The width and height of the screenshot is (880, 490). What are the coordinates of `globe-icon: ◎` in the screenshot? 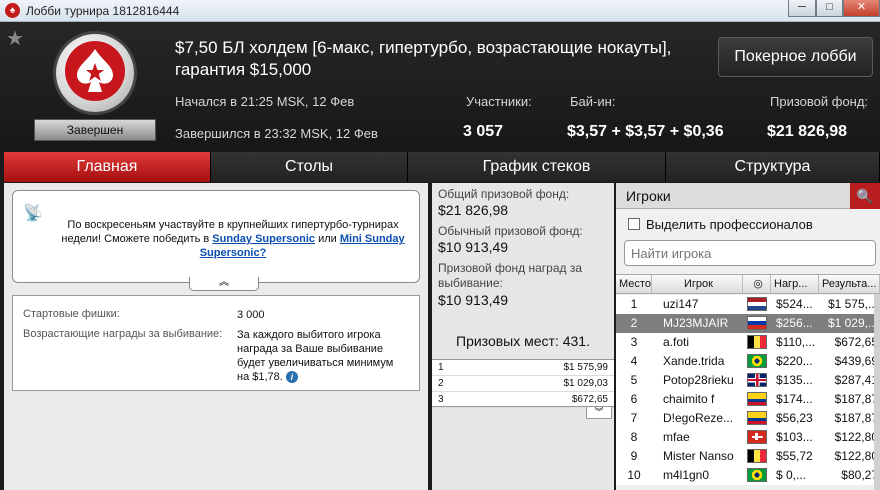 It's located at (757, 284).